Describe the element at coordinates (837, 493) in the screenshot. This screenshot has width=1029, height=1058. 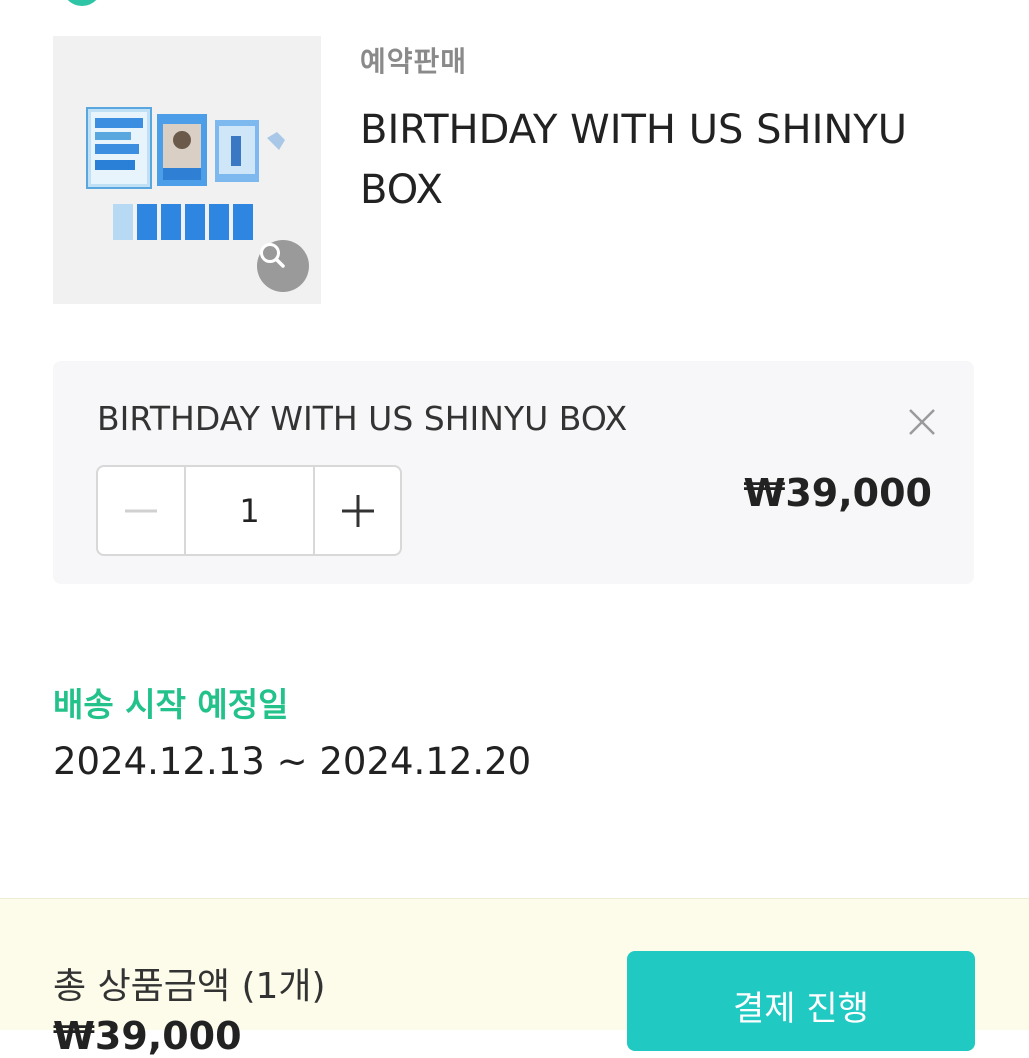
I see `option-price: ₩39,000` at that location.